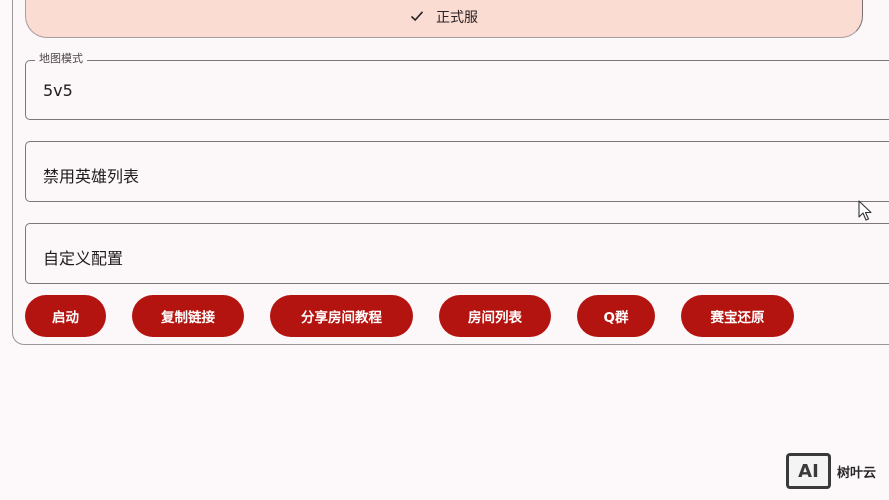 The width and height of the screenshot is (889, 500). I want to click on map-mode-field: 5v5, so click(457, 90).